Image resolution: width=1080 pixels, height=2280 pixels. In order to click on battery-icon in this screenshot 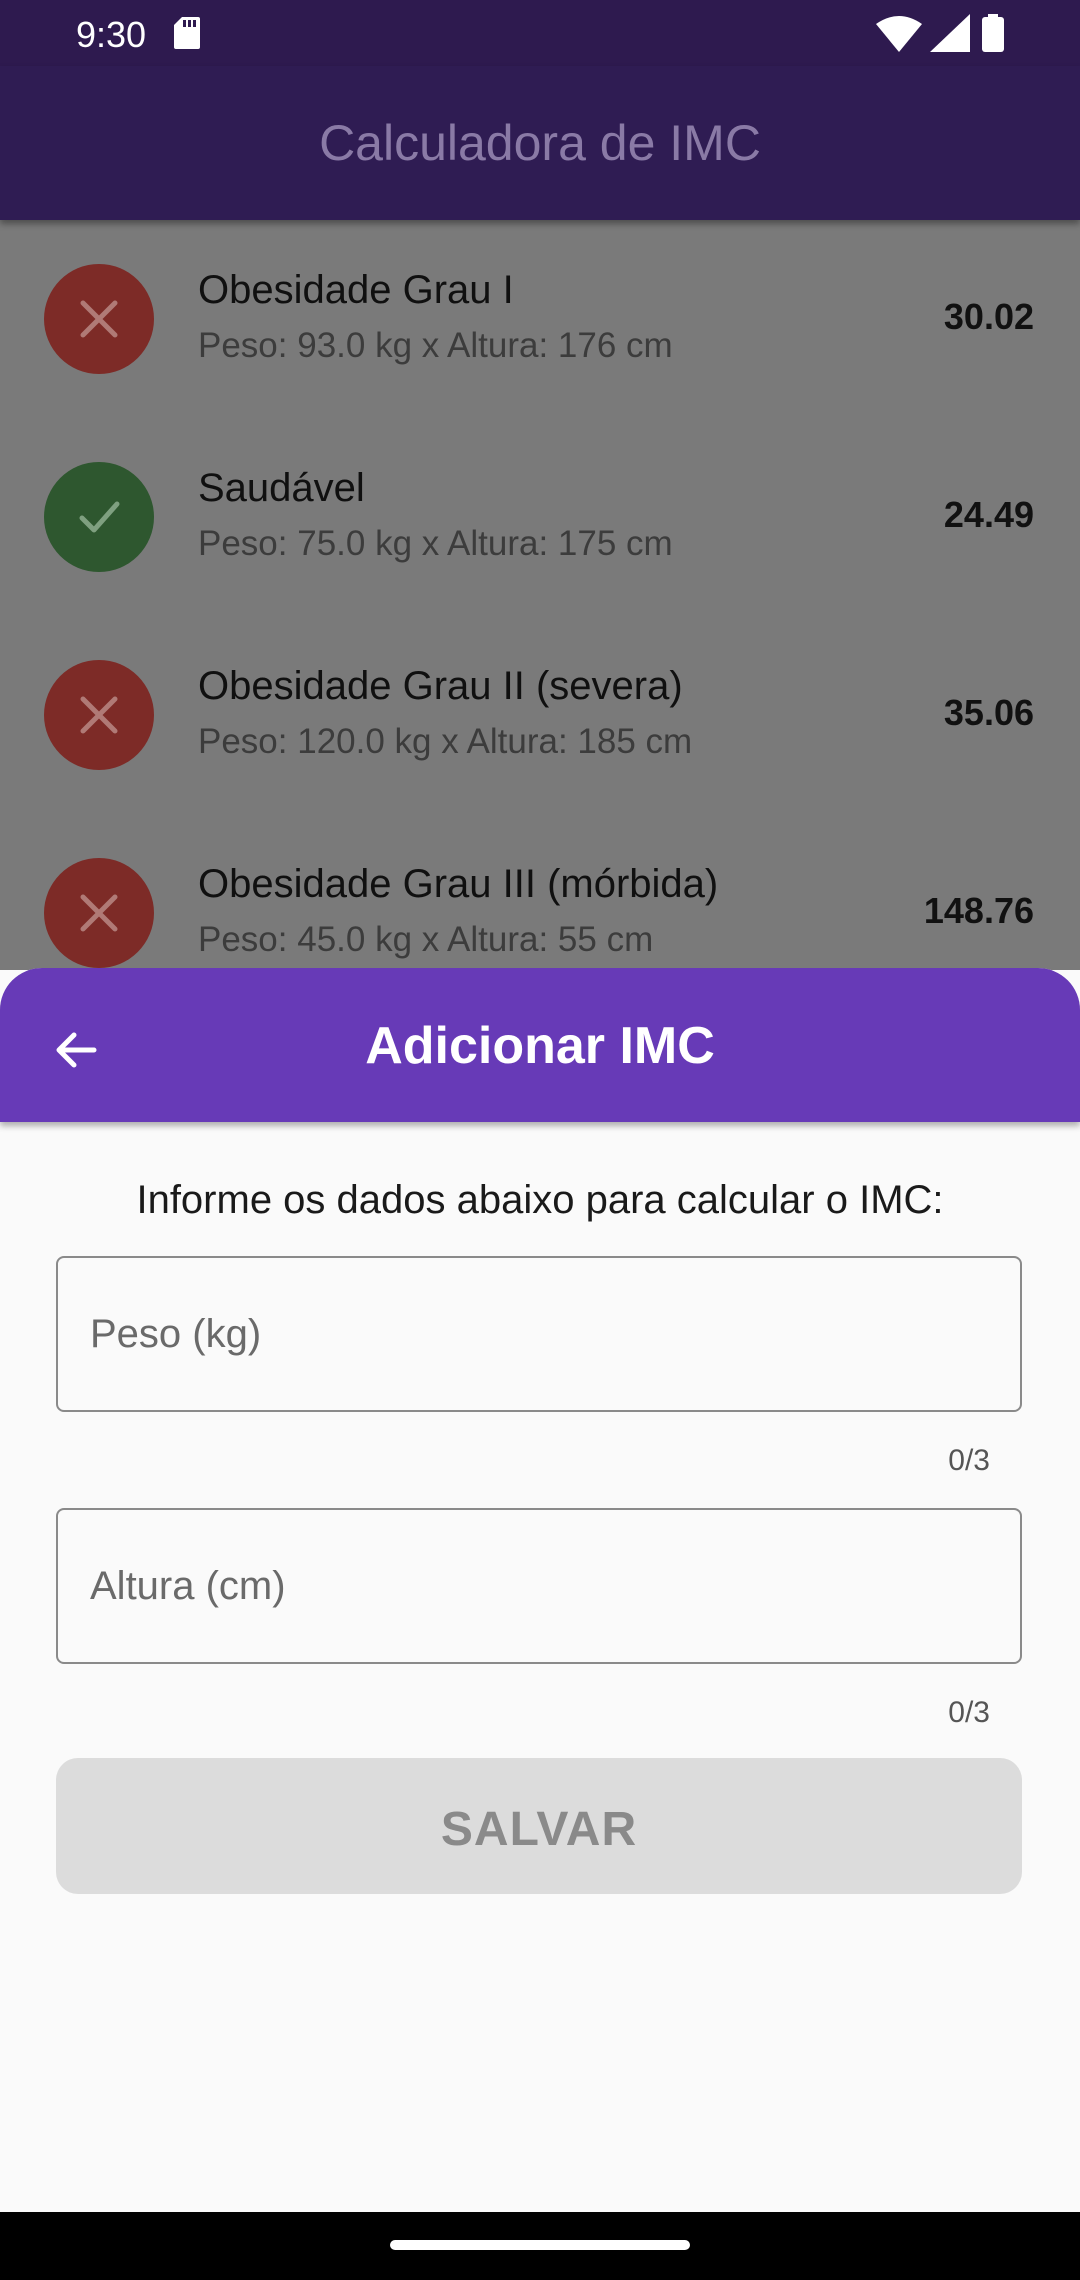, I will do `click(993, 33)`.